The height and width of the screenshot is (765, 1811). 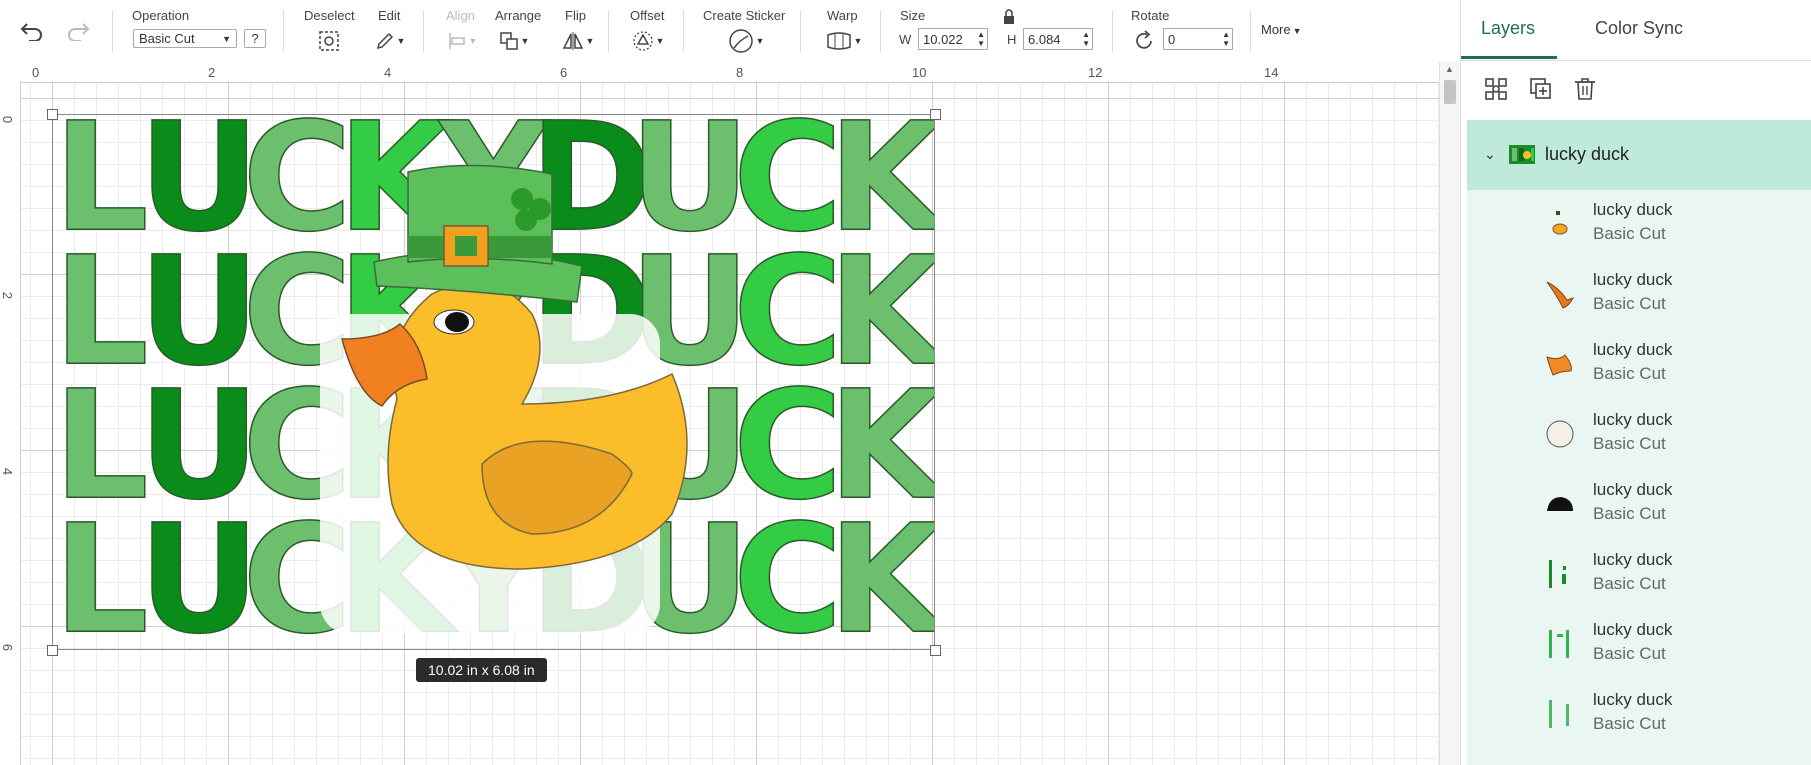 I want to click on horizontal-ruler: 0 2 4 6 8 10 12 14, so click(x=720, y=72).